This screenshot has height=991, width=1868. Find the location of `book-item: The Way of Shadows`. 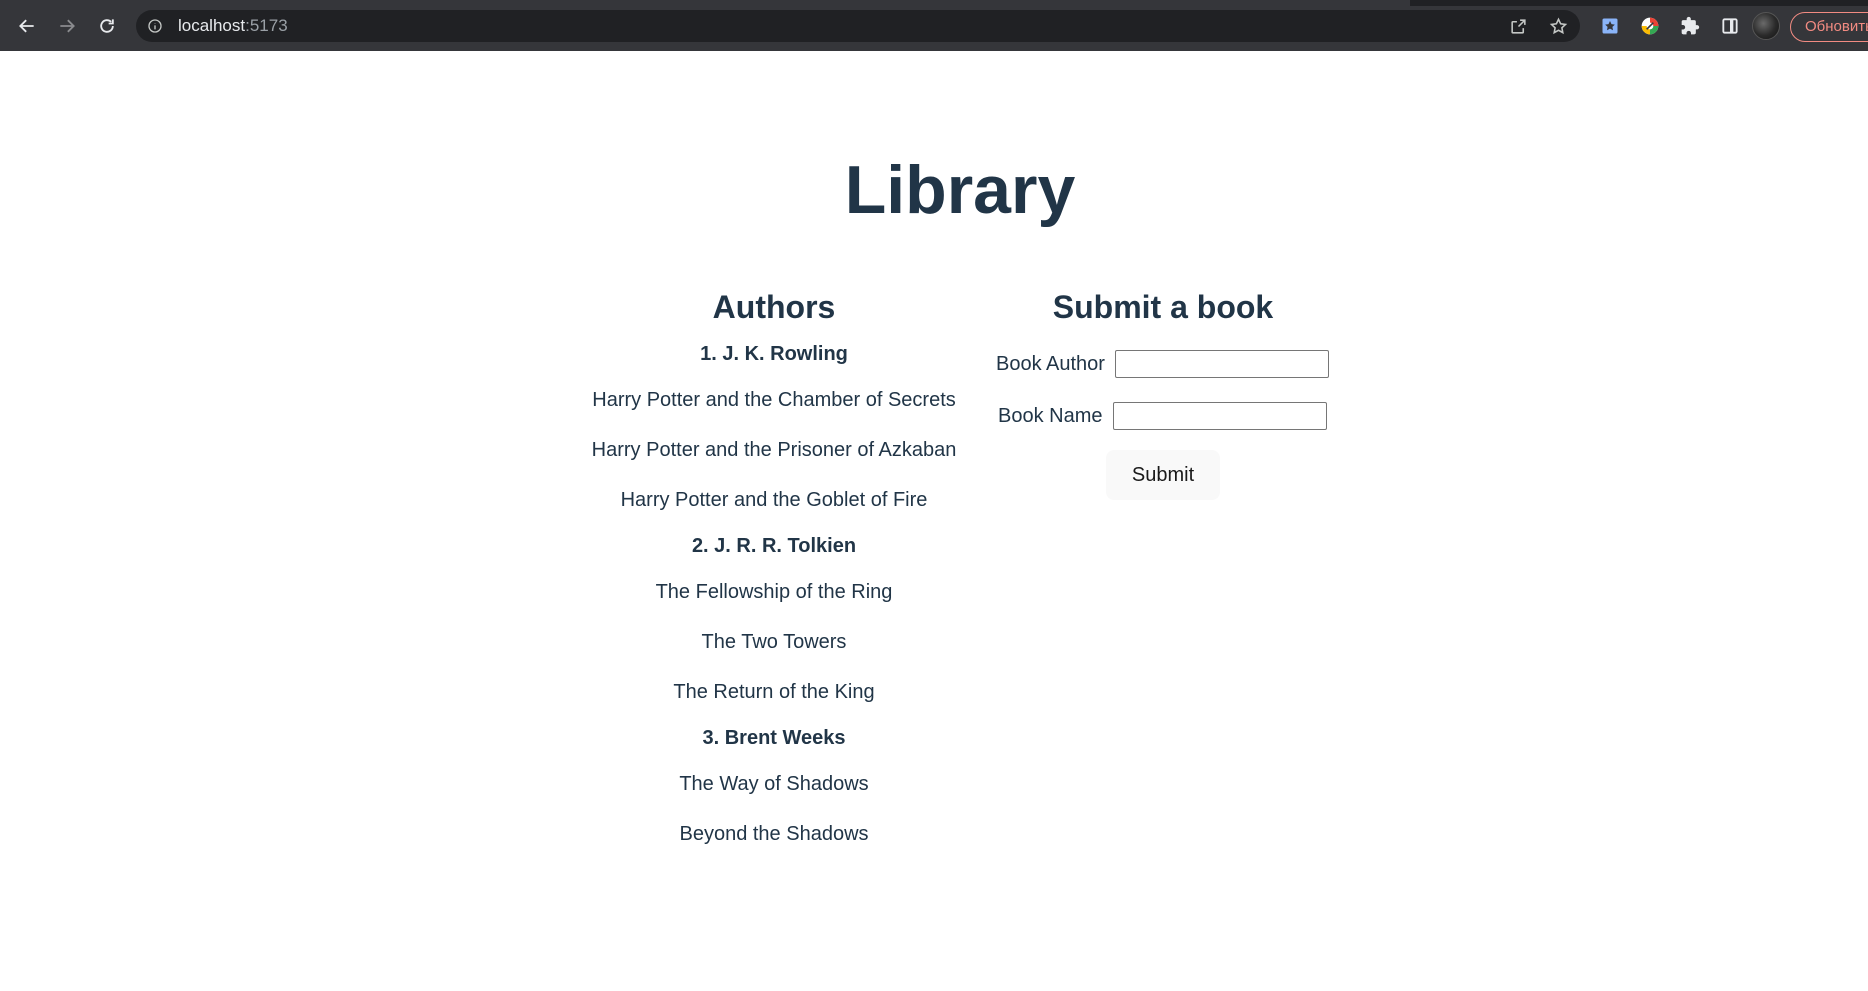

book-item: The Way of Shadows is located at coordinates (774, 784).